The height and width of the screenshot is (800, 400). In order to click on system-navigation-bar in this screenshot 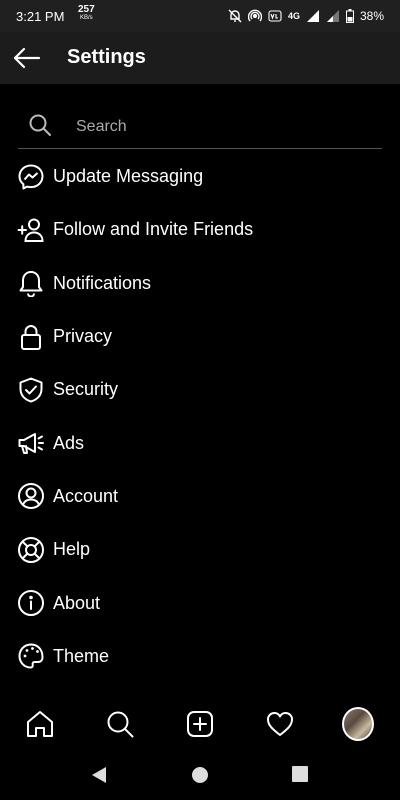, I will do `click(200, 776)`.